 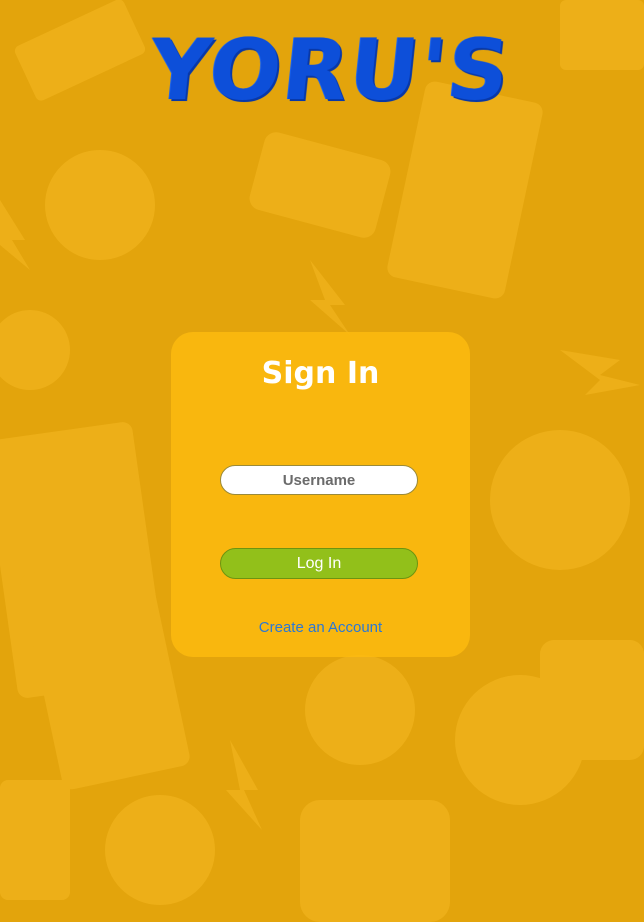 What do you see at coordinates (320, 627) in the screenshot?
I see `create-account-link: Create an Account` at bounding box center [320, 627].